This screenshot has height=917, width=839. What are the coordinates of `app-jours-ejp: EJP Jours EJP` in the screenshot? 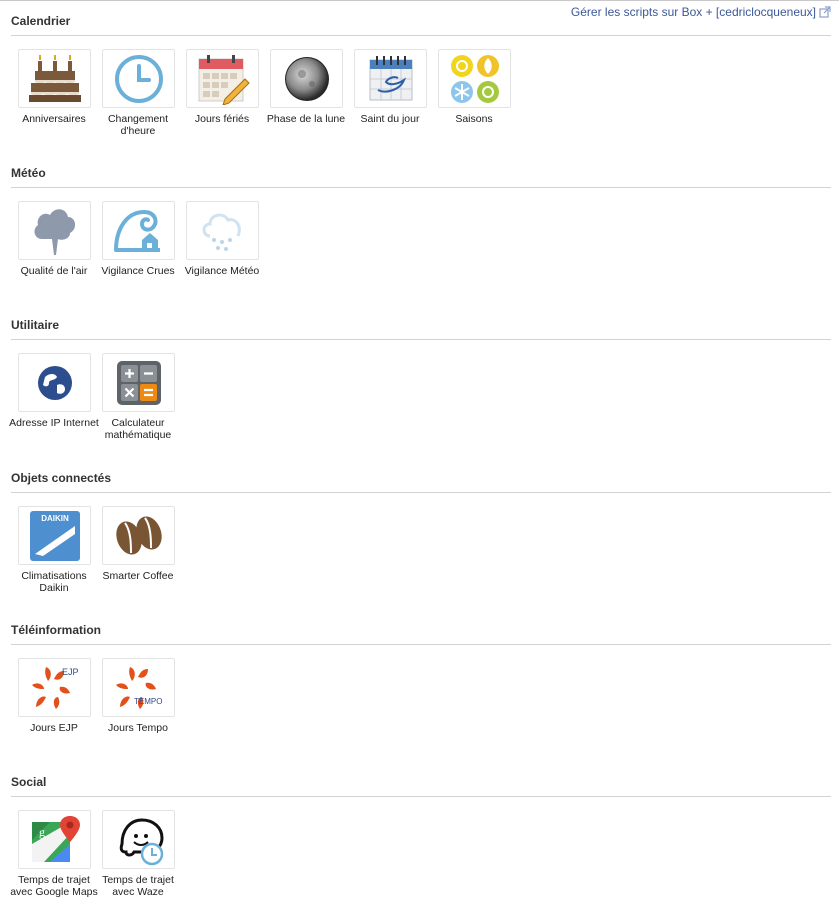 It's located at (51, 696).